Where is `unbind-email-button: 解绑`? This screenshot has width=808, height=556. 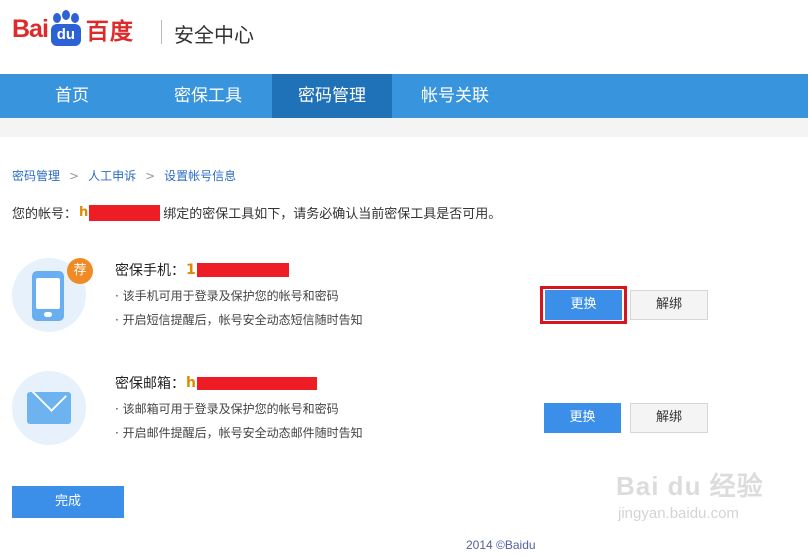
unbind-email-button: 解绑 is located at coordinates (669, 418).